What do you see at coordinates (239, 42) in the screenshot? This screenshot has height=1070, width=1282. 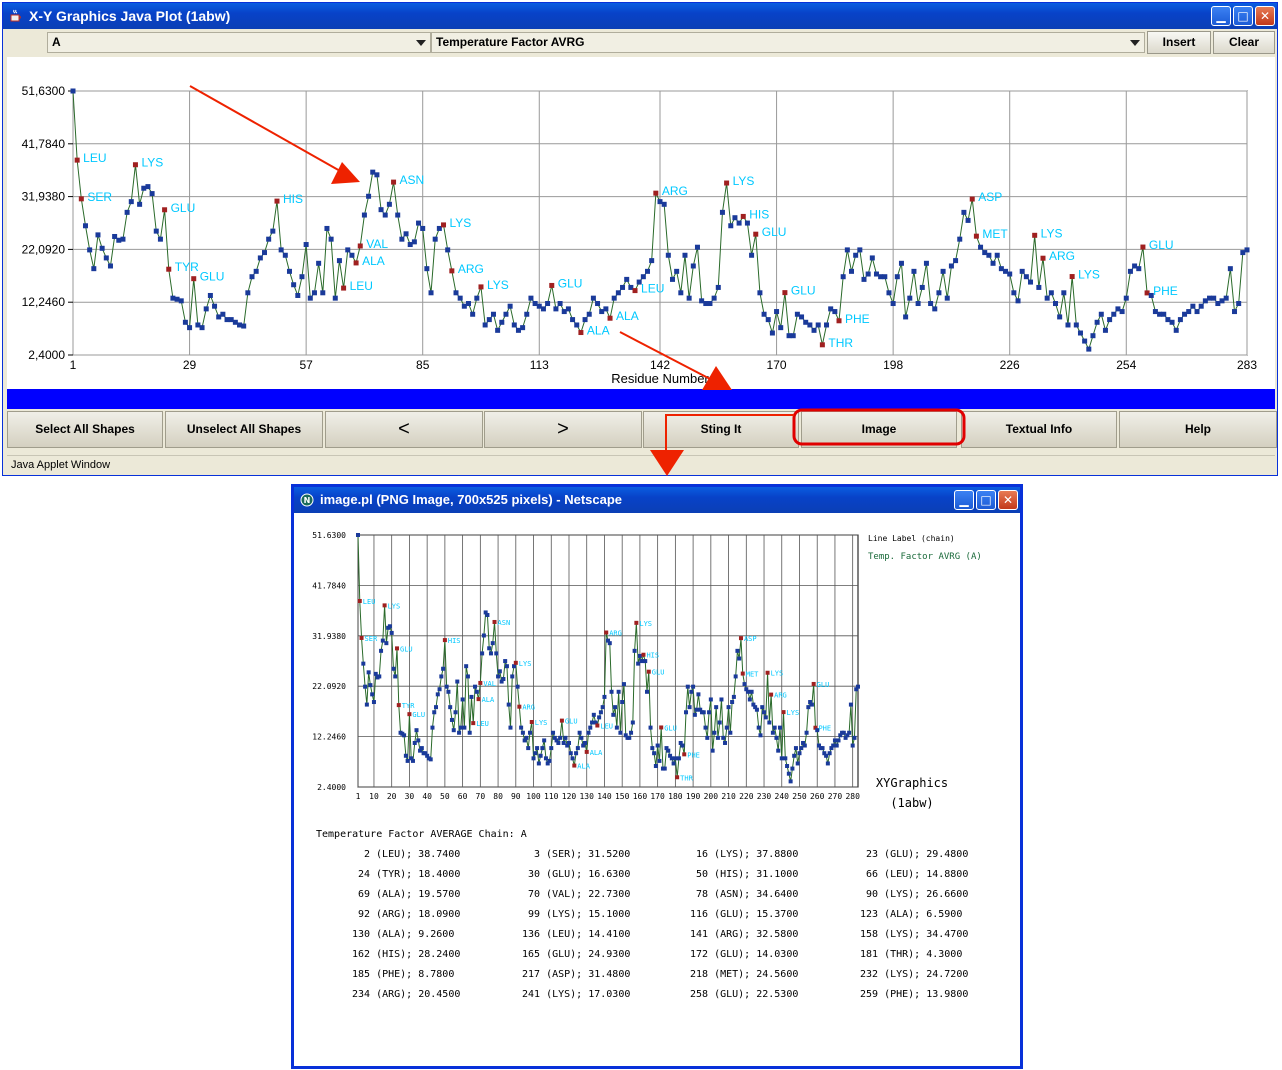 I see `chain-select: A` at bounding box center [239, 42].